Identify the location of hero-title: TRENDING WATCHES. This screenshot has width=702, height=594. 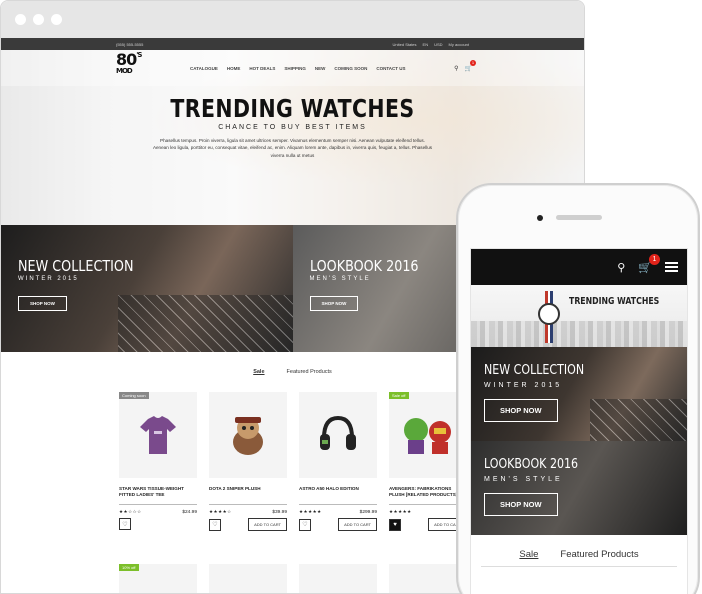
(292, 108).